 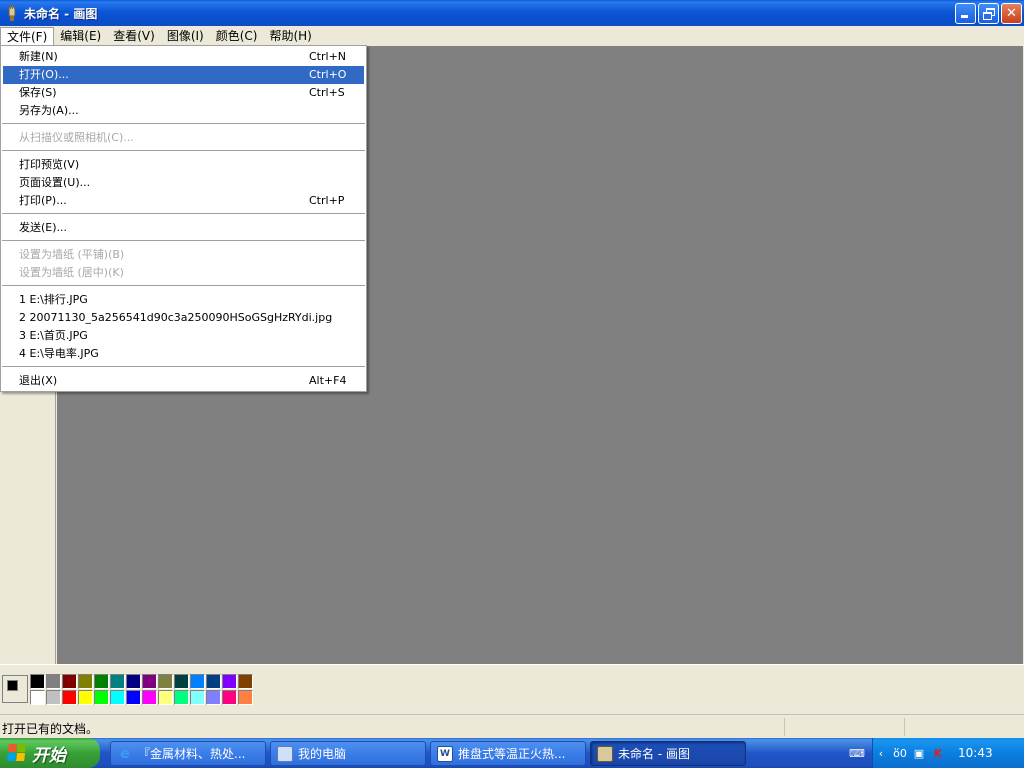 I want to click on close-button: ✕, so click(x=1011, y=13).